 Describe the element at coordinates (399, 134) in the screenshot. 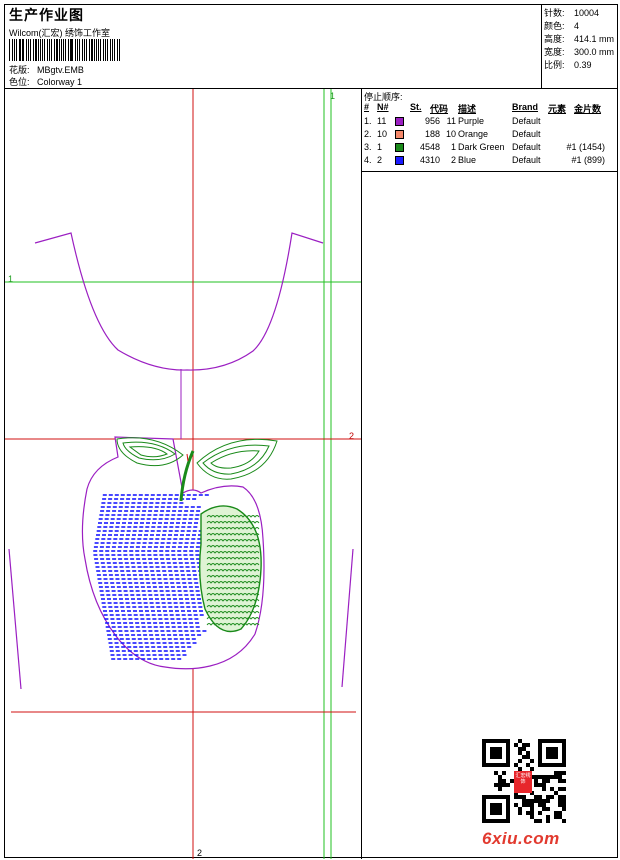

I see `color-swatch` at that location.